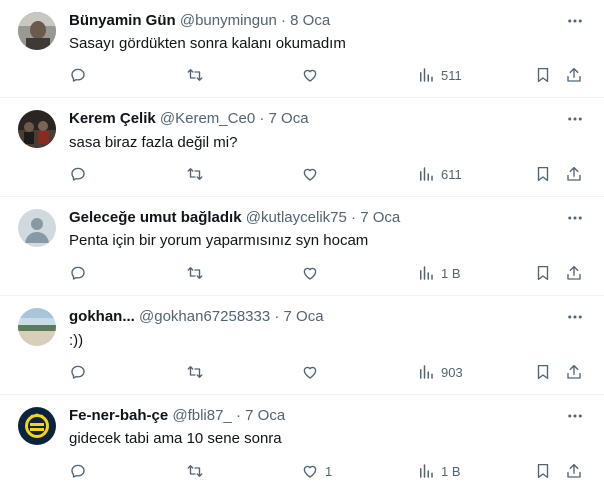 The width and height of the screenshot is (604, 497). Describe the element at coordinates (155, 217) in the screenshot. I see `author-name: Geleceğe umut bağladık` at that location.